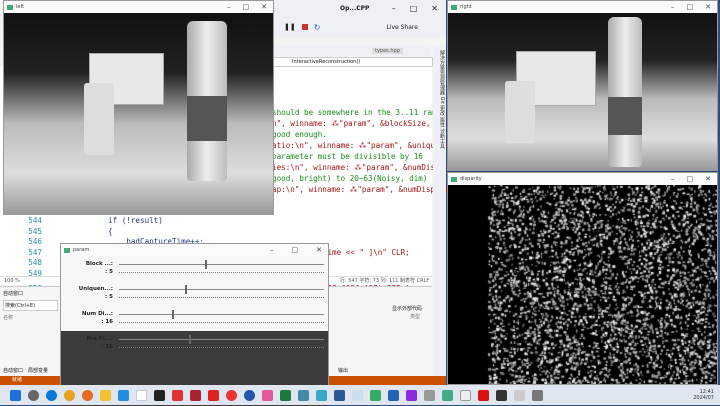 Image resolution: width=720 pixels, height=406 pixels. What do you see at coordinates (99, 268) in the screenshot?
I see `slider-label: Block ...:: 5` at bounding box center [99, 268].